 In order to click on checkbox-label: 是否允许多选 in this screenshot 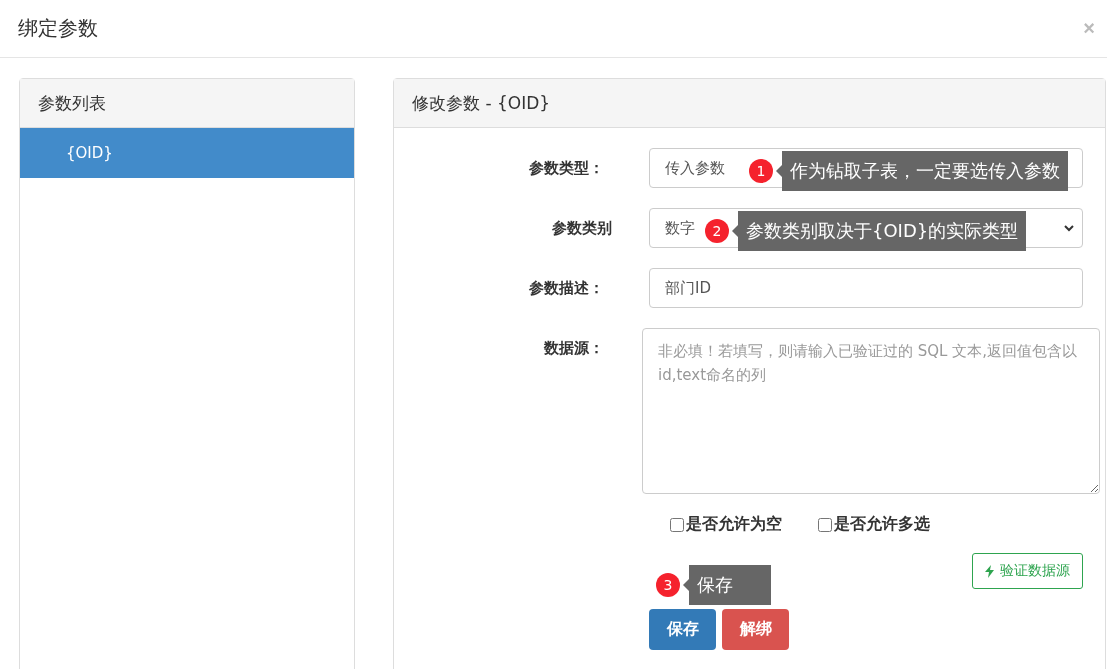, I will do `click(882, 524)`.